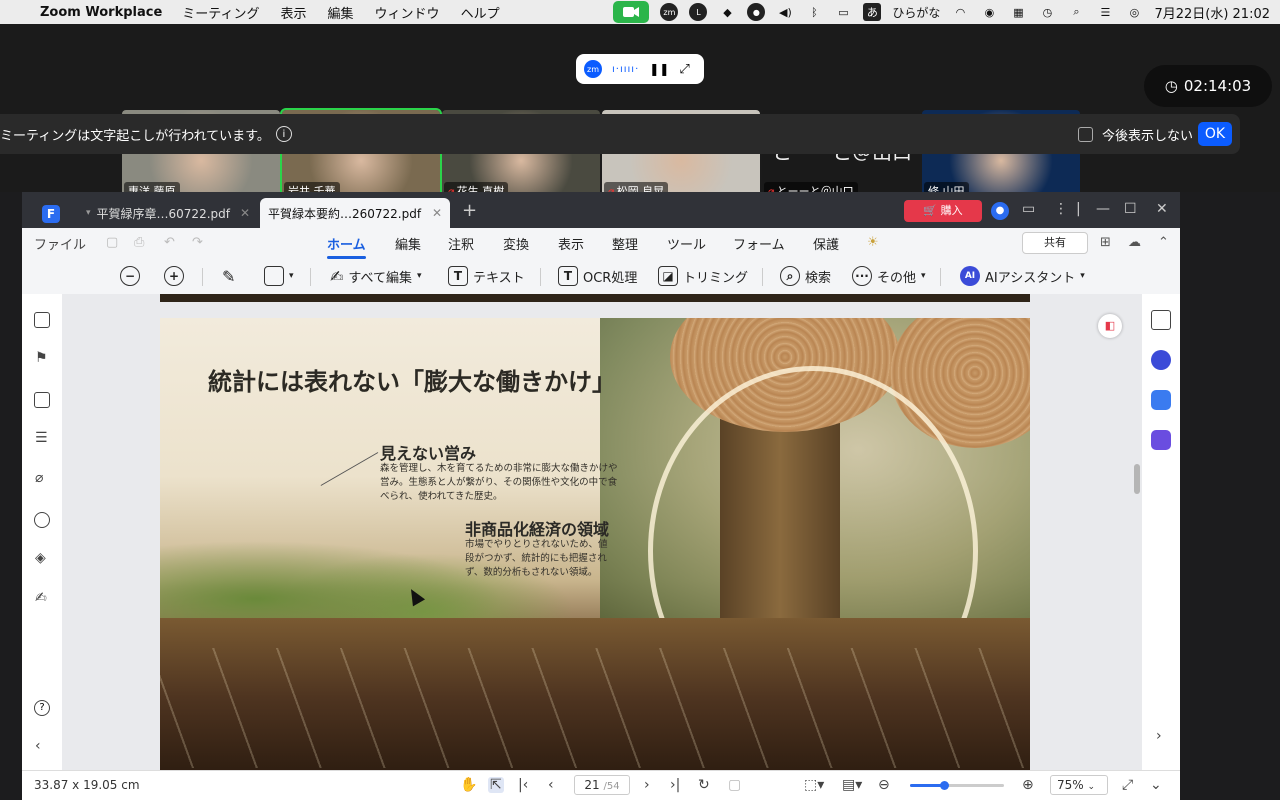  Describe the element at coordinates (686, 243) in the screenshot. I see `tab-tools: ツール` at that location.